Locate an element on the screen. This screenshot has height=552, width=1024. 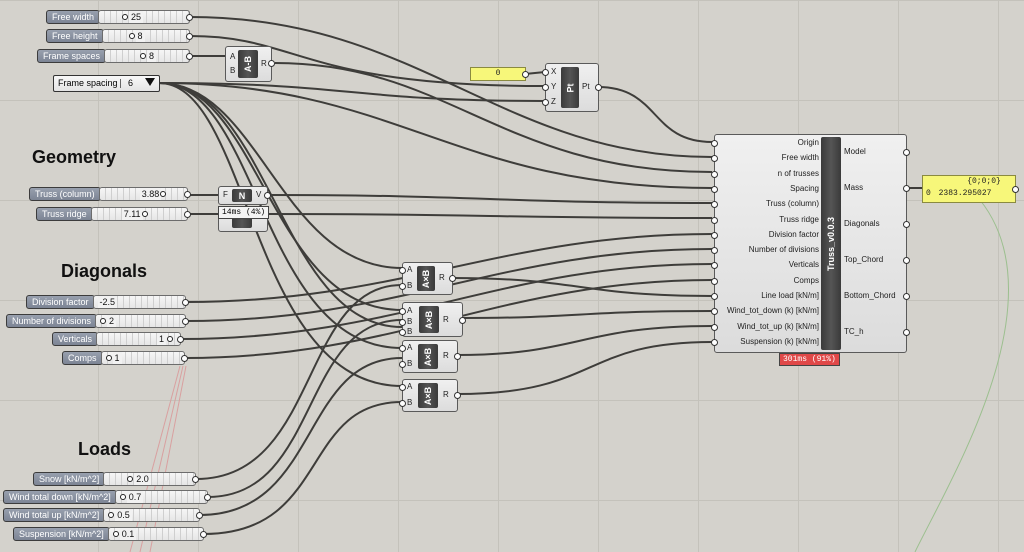
slider-track: -2.5 is located at coordinates (140, 302).